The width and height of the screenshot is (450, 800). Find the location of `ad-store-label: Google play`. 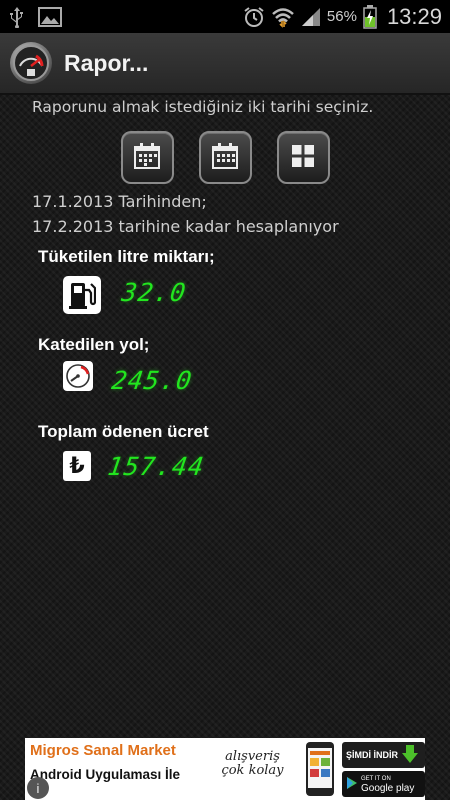

ad-store-label: Google play is located at coordinates (388, 788).